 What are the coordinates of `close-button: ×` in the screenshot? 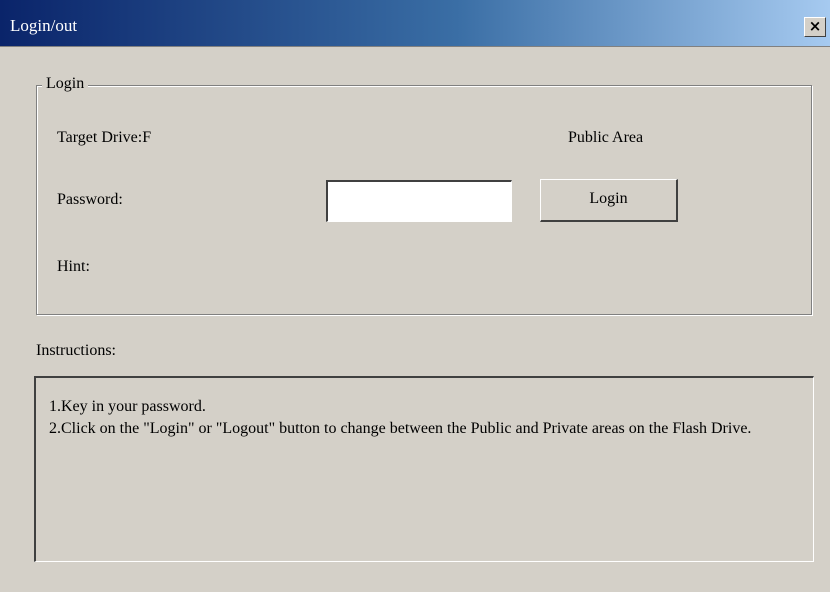 It's located at (815, 27).